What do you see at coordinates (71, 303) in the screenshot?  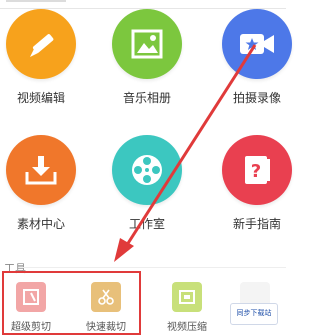 I see `annotation-highlight-box` at bounding box center [71, 303].